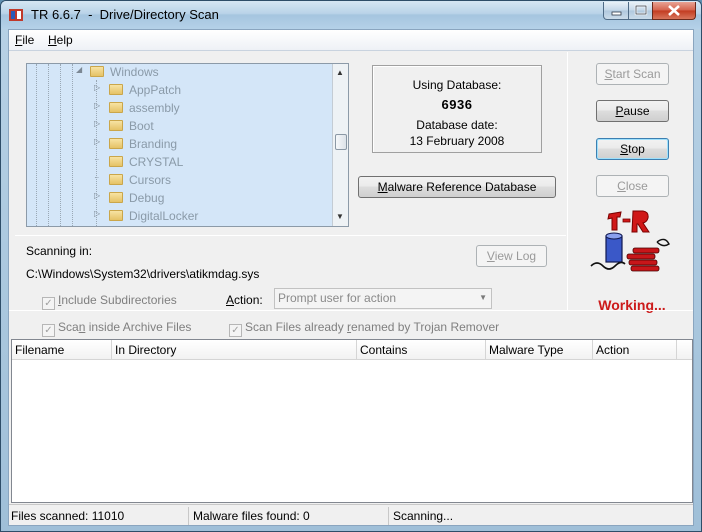  What do you see at coordinates (99, 516) in the screenshot?
I see `status-files-scanned: Files scanned: 11010` at bounding box center [99, 516].